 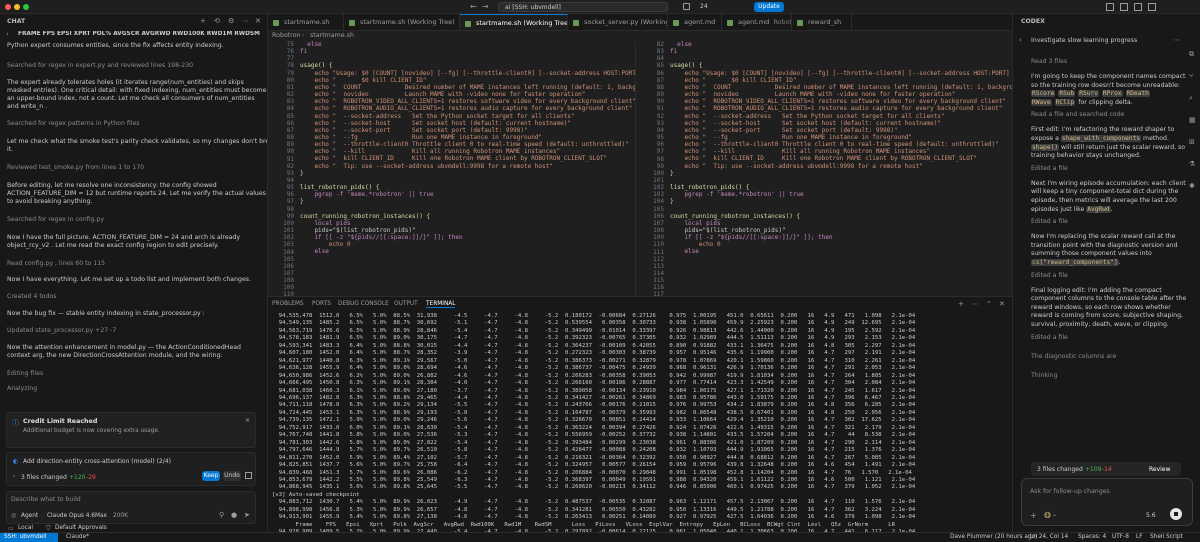 I want to click on editor-tab: startmame.sh (Working Tree)Tempest, so click(x=402, y=22).